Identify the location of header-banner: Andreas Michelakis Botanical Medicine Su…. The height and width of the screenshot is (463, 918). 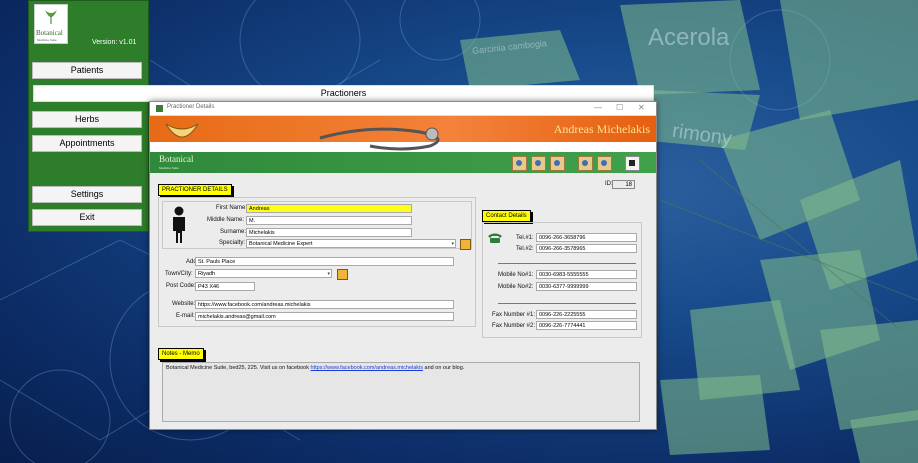
(403, 144).